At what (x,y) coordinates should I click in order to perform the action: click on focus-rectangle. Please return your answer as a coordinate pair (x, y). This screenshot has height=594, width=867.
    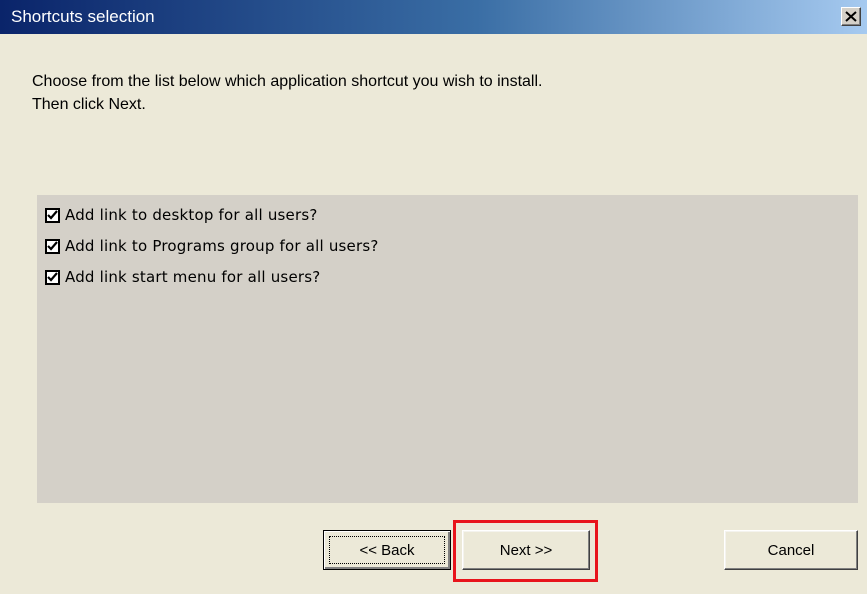
    Looking at the image, I should click on (387, 550).